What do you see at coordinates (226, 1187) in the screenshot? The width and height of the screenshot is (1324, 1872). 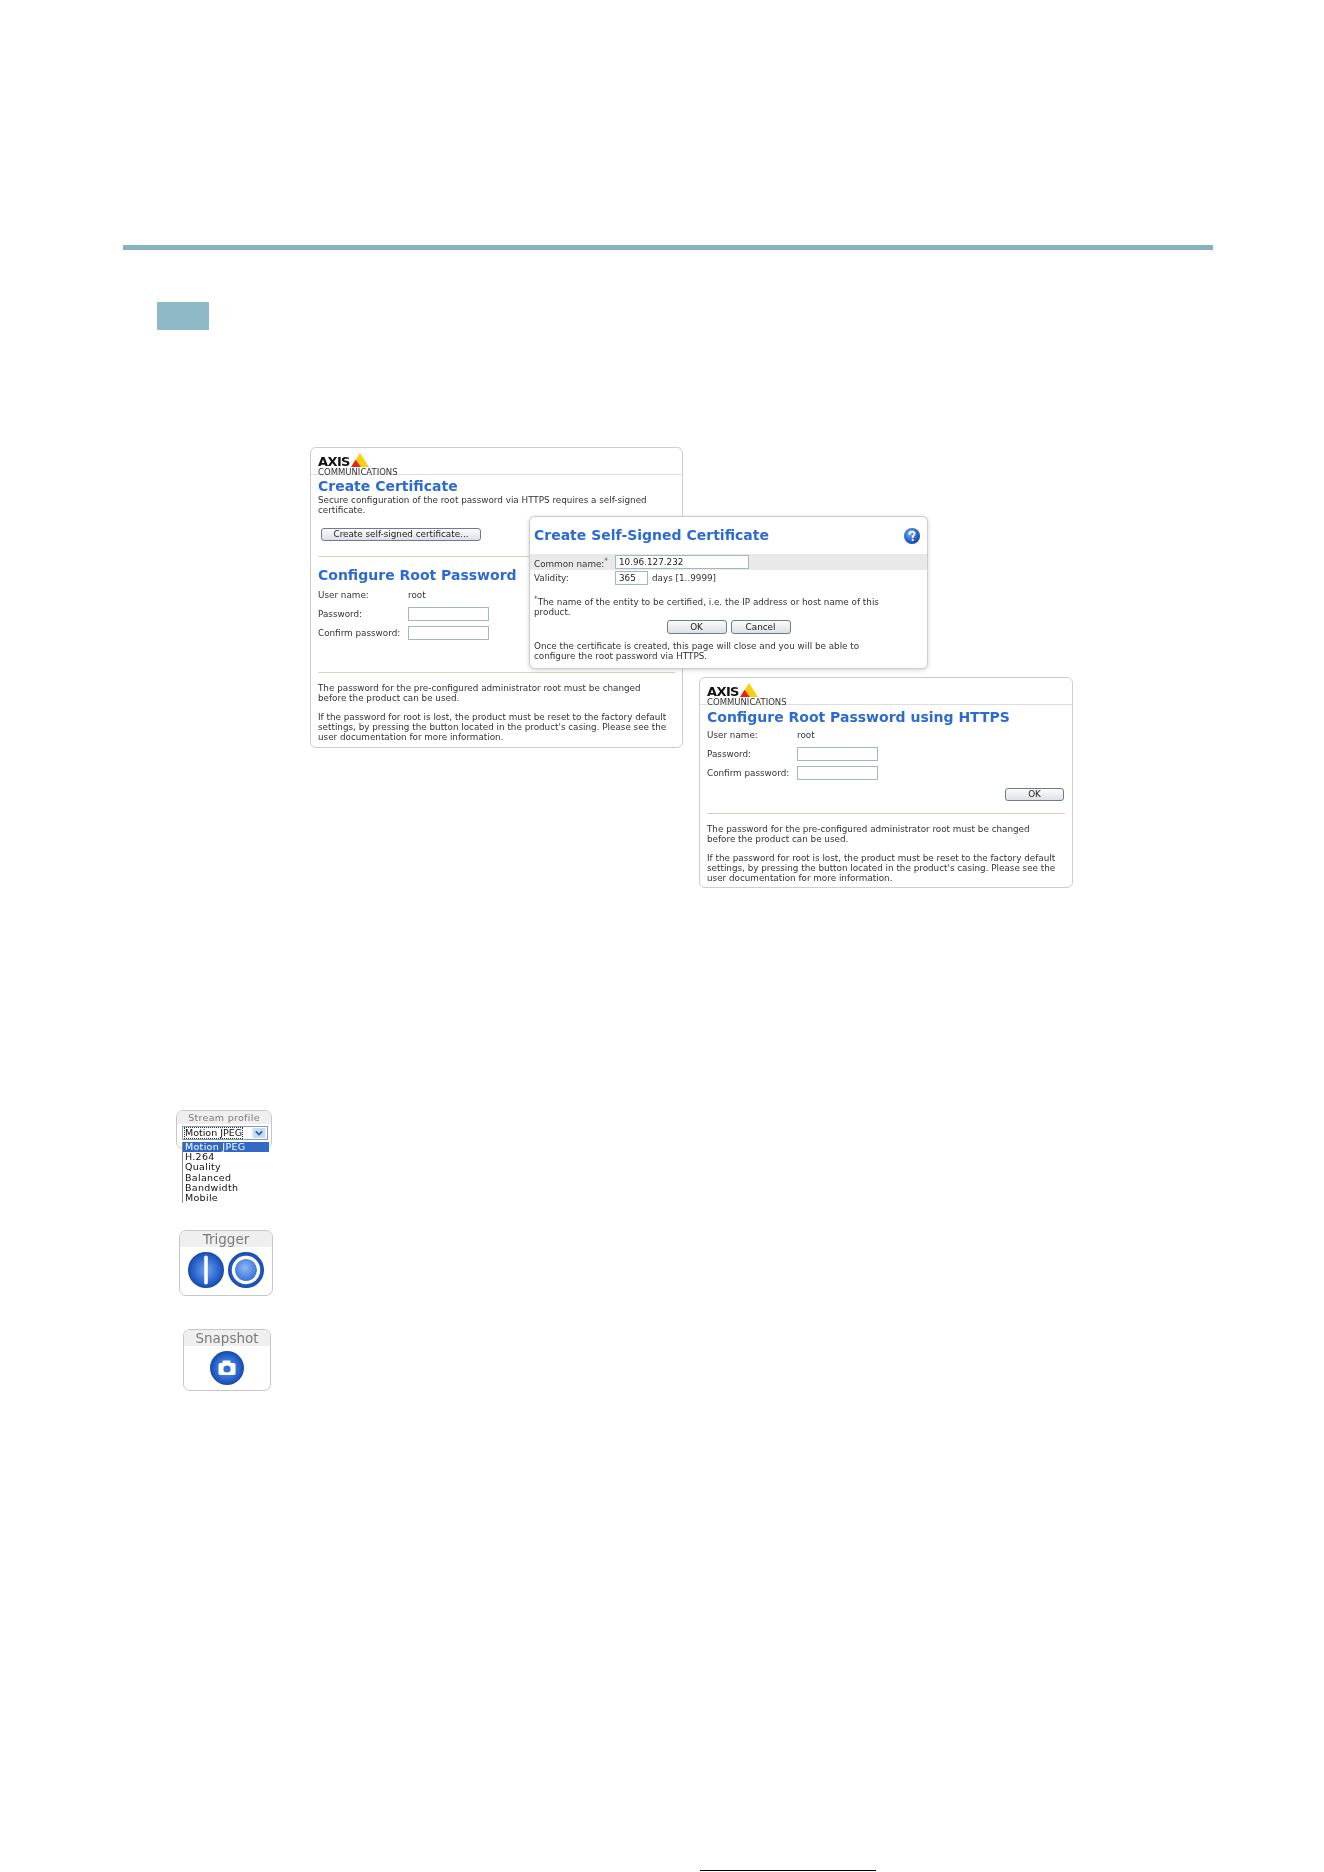 I see `dropdown-option: Bandwidth` at bounding box center [226, 1187].